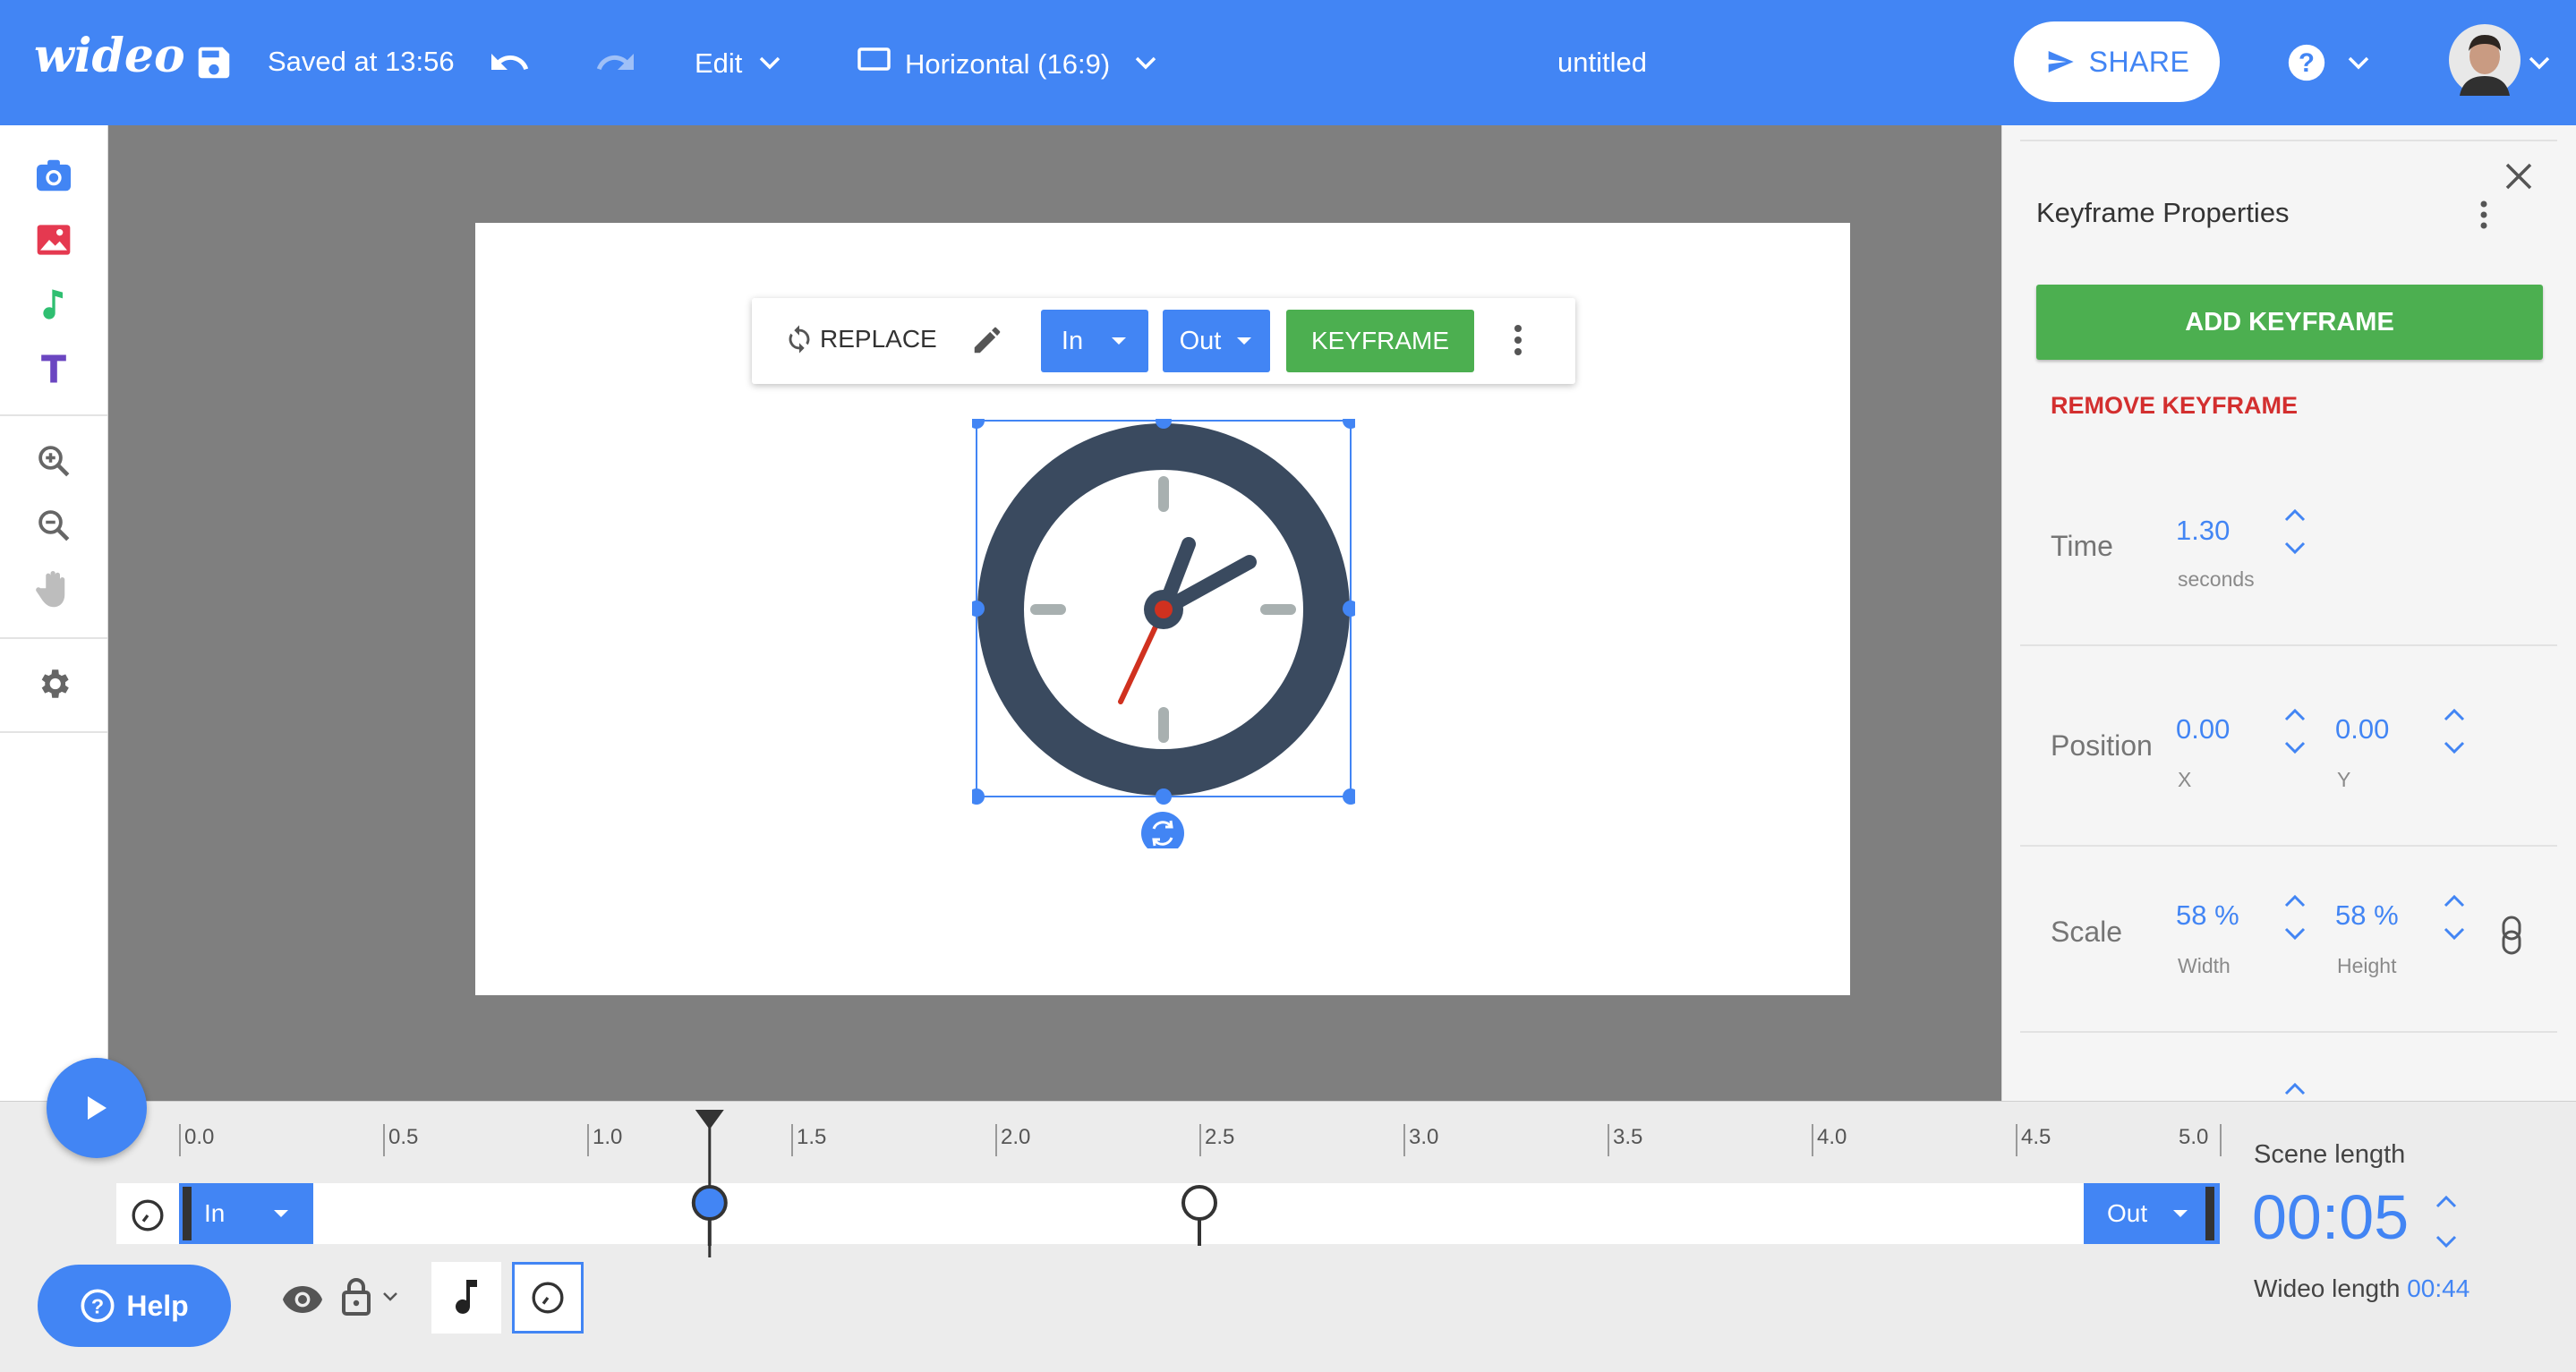 The width and height of the screenshot is (2576, 1372). What do you see at coordinates (2330, 1217) in the screenshot?
I see `scene-length-input: 00:05` at bounding box center [2330, 1217].